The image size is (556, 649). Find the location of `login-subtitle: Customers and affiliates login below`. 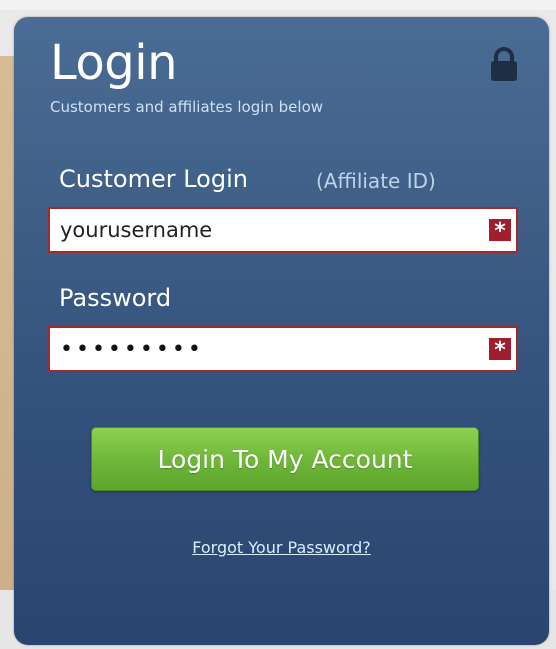

login-subtitle: Customers and affiliates login below is located at coordinates (187, 107).